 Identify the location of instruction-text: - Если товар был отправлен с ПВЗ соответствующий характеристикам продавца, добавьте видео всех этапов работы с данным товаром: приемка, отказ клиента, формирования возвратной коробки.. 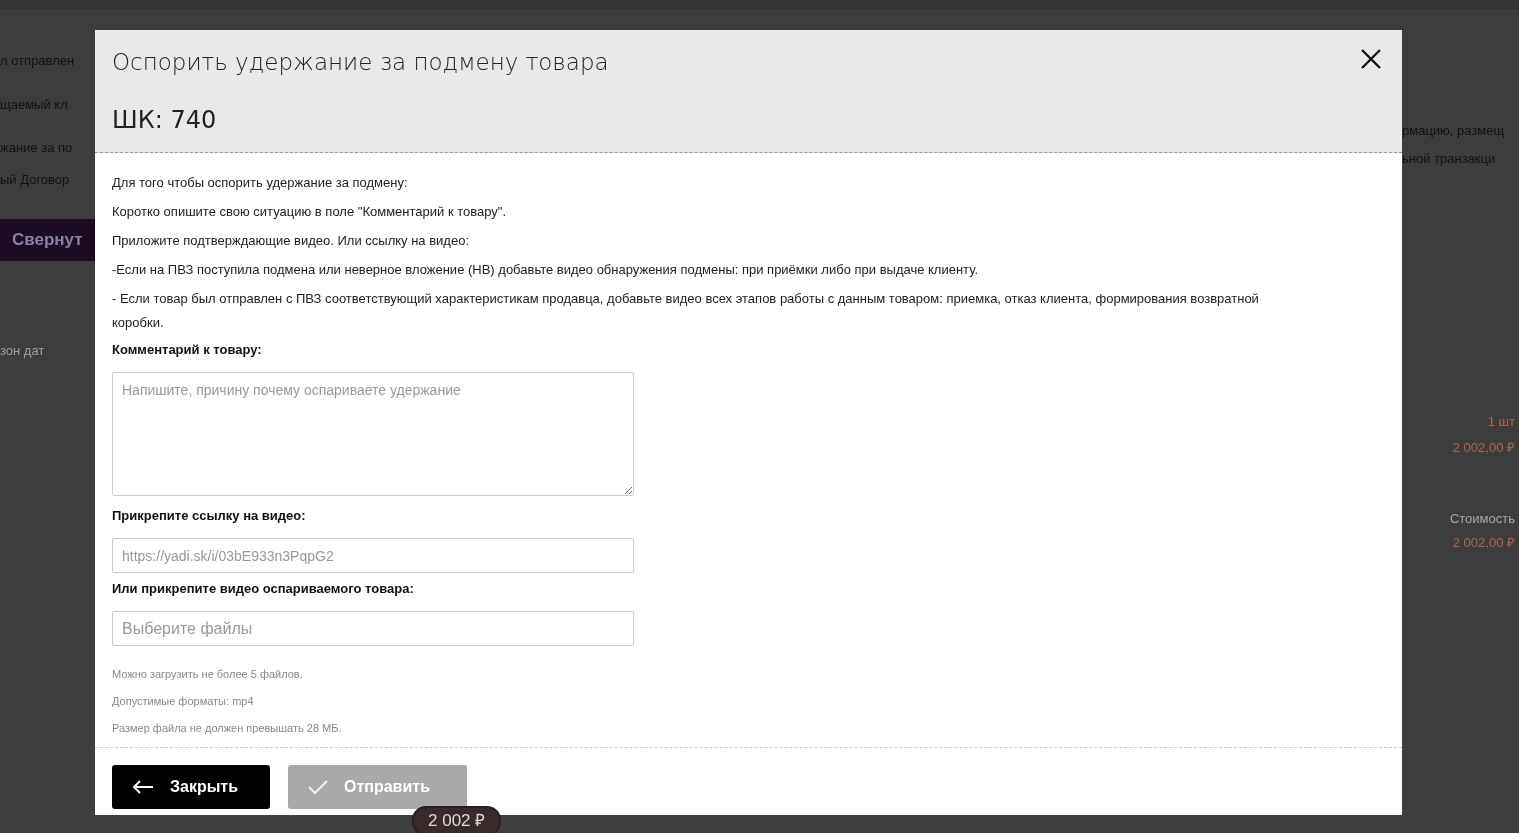
(686, 311).